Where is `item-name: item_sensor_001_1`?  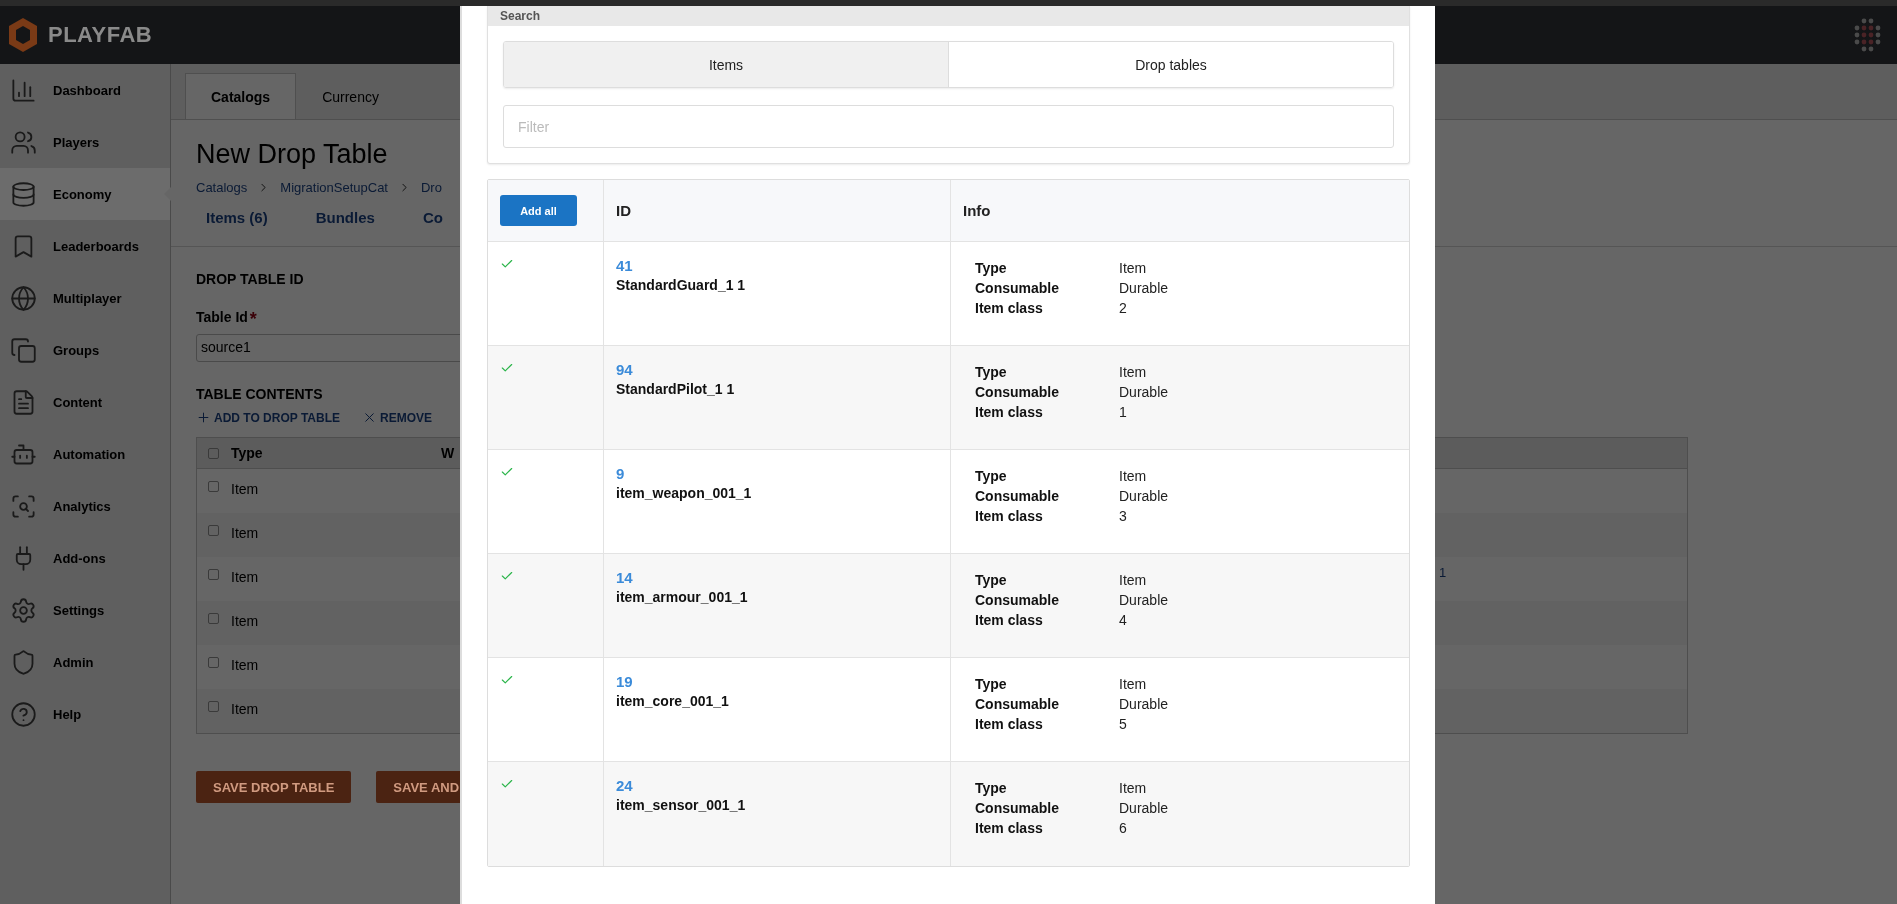 item-name: item_sensor_001_1 is located at coordinates (681, 805).